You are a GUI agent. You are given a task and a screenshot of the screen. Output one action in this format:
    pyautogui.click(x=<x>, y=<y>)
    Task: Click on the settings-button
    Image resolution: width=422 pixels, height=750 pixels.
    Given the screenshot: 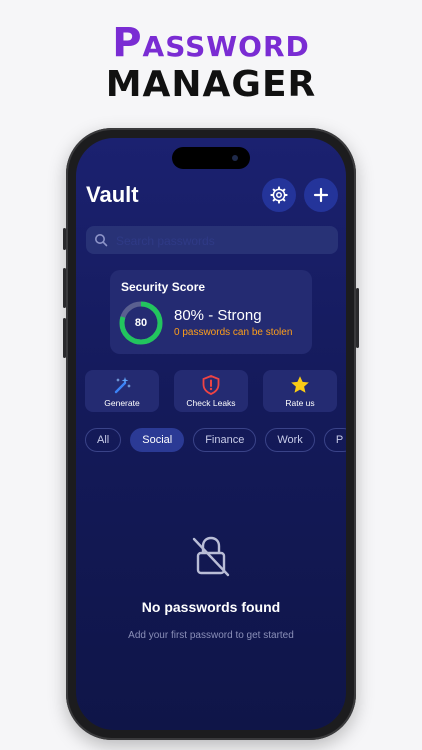 What is the action you would take?
    pyautogui.click(x=279, y=195)
    